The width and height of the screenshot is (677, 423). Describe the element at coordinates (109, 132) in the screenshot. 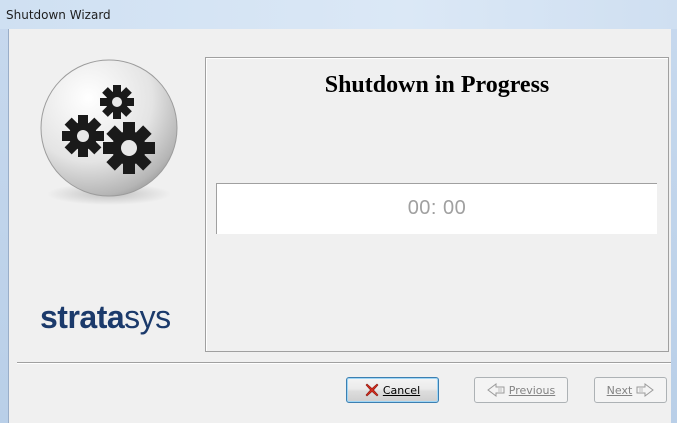

I see `gears-icon` at that location.